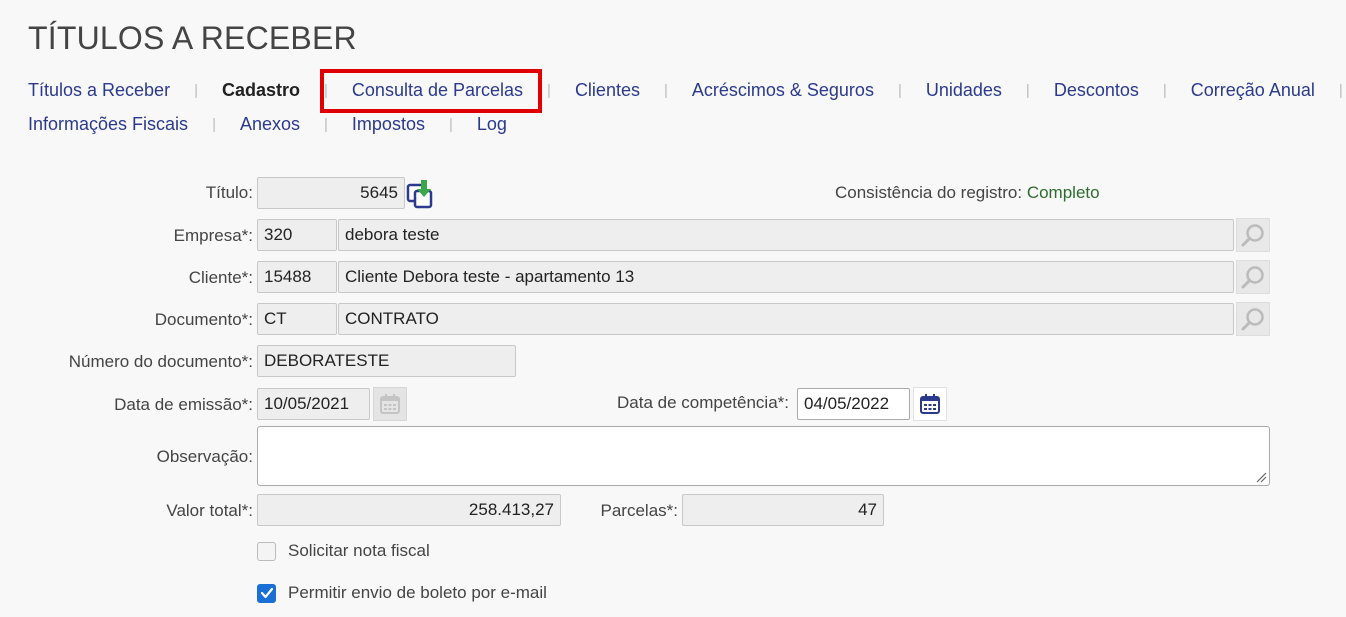  Describe the element at coordinates (409, 510) in the screenshot. I see `valor-total-field: 258.413,27` at that location.